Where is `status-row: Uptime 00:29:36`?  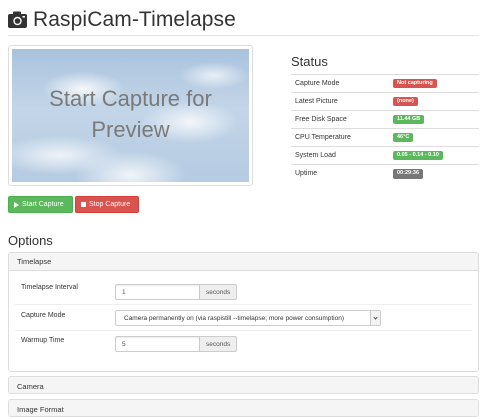 status-row: Uptime 00:29:36 is located at coordinates (385, 173).